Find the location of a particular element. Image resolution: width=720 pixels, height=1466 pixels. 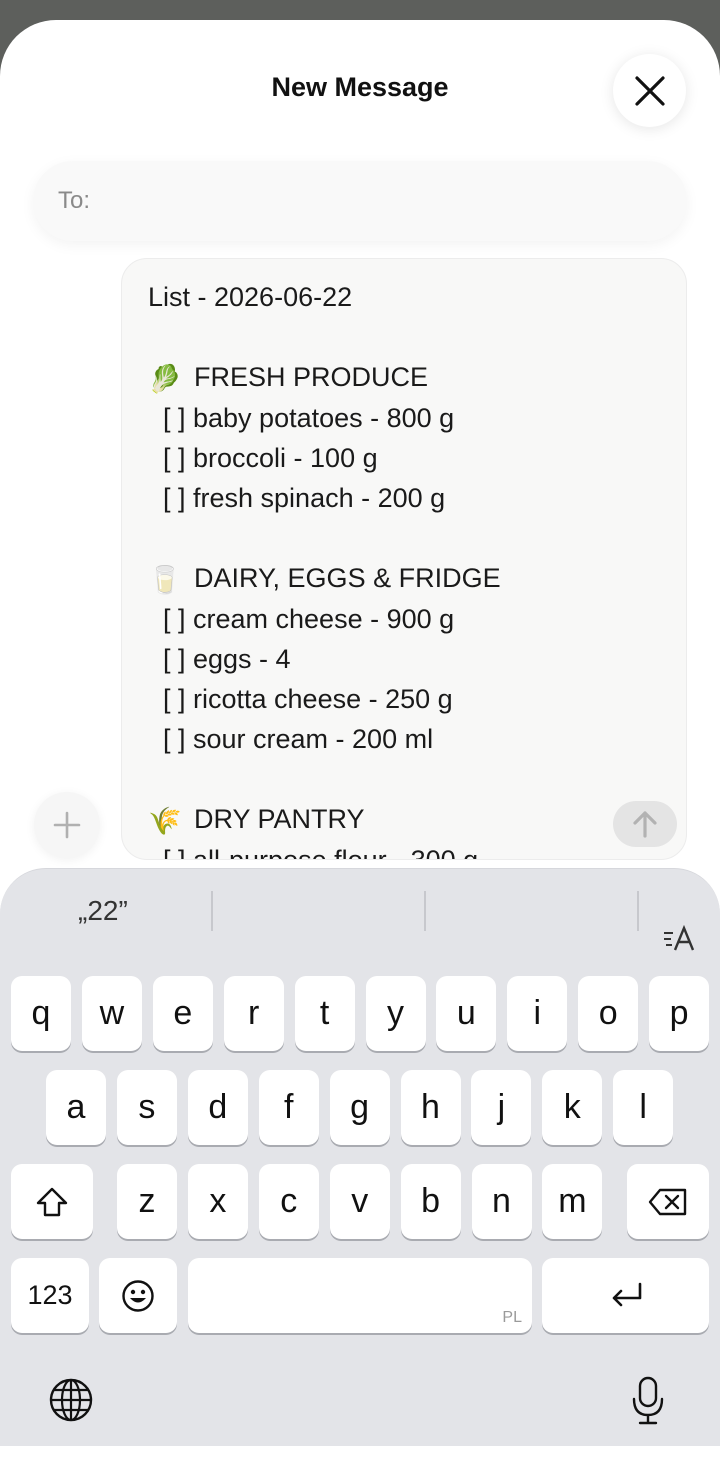

key-p: p is located at coordinates (679, 1013).